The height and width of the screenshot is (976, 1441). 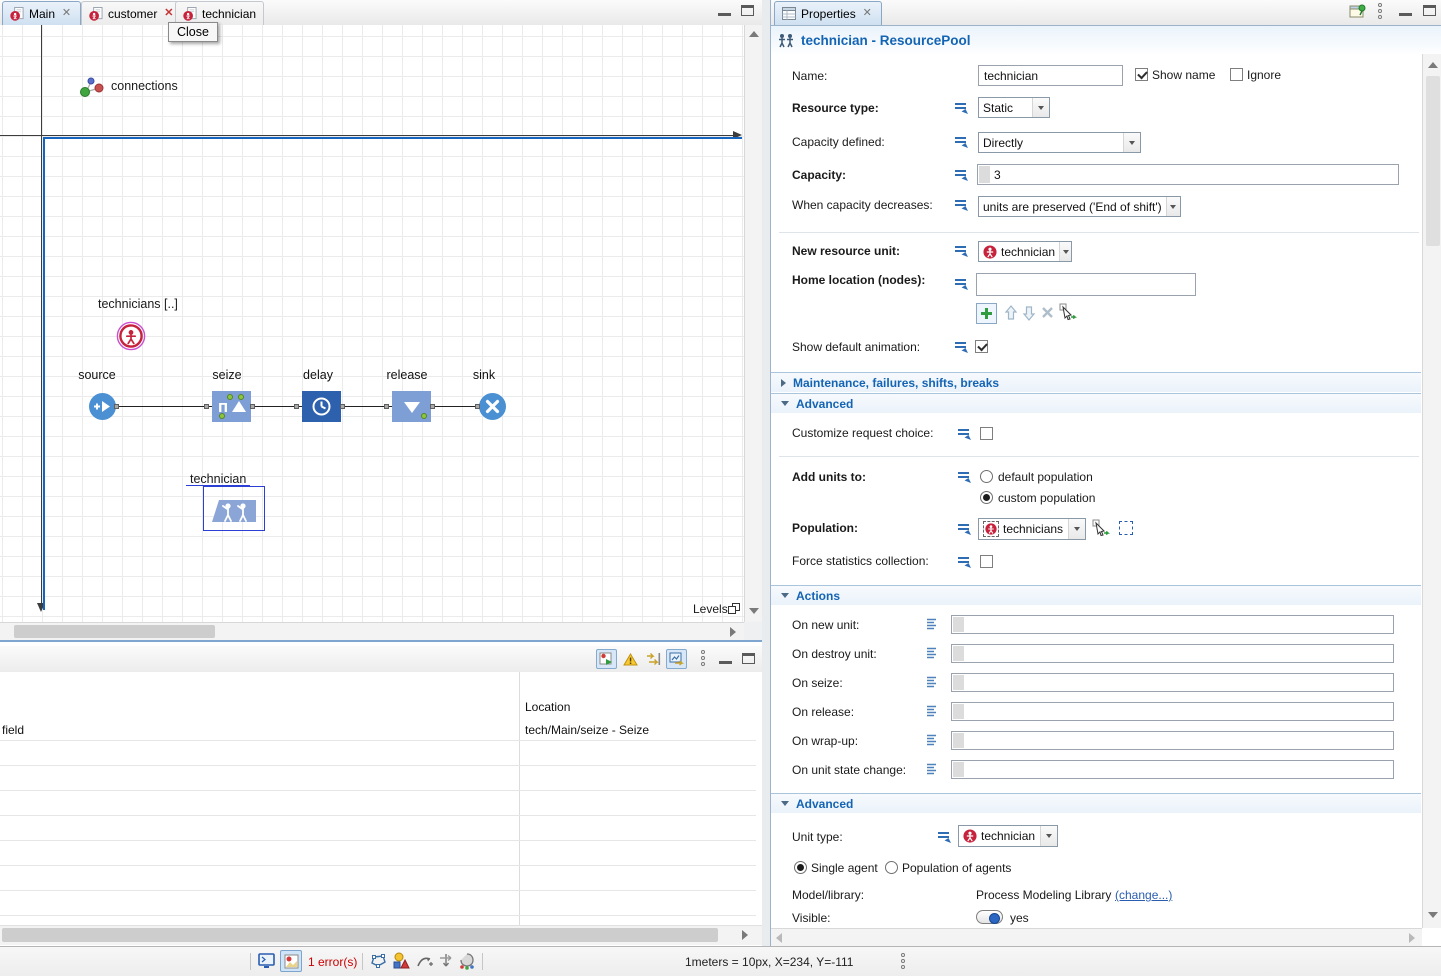 What do you see at coordinates (779, 938) in the screenshot?
I see `scroll-left-icon` at bounding box center [779, 938].